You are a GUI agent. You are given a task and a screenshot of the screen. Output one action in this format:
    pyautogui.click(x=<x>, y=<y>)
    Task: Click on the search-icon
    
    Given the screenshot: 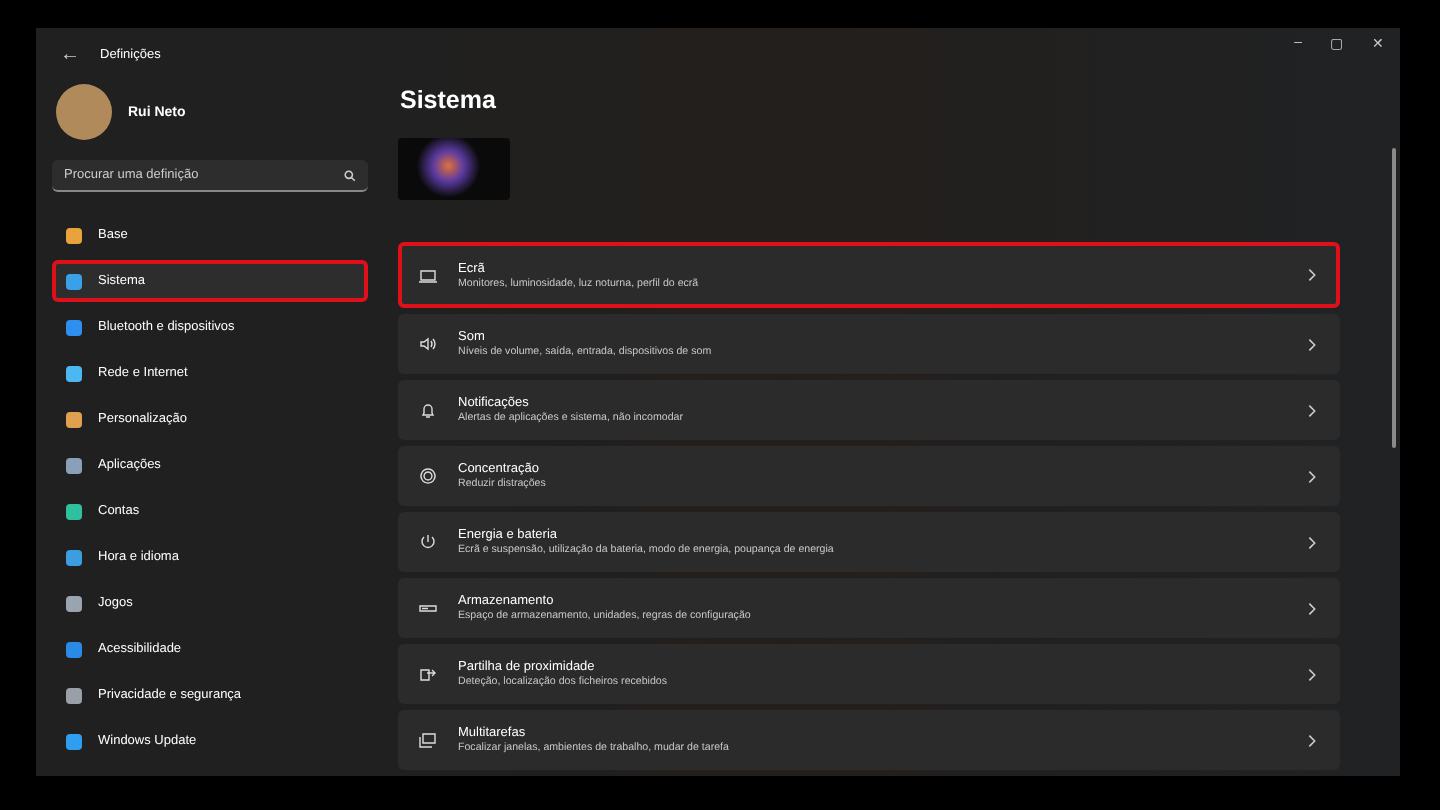 What is the action you would take?
    pyautogui.click(x=350, y=176)
    